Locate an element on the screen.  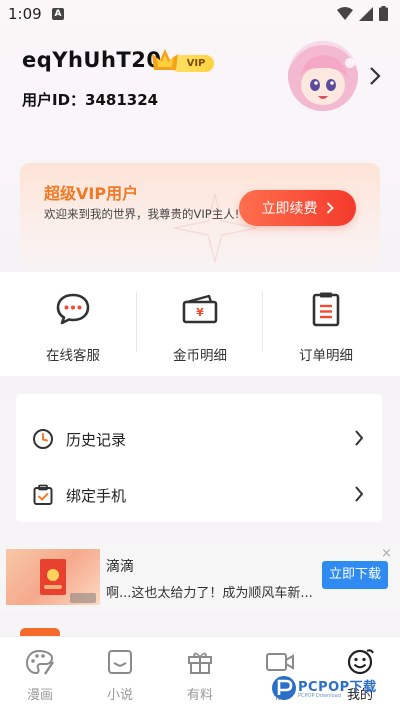
book-icon is located at coordinates (120, 662).